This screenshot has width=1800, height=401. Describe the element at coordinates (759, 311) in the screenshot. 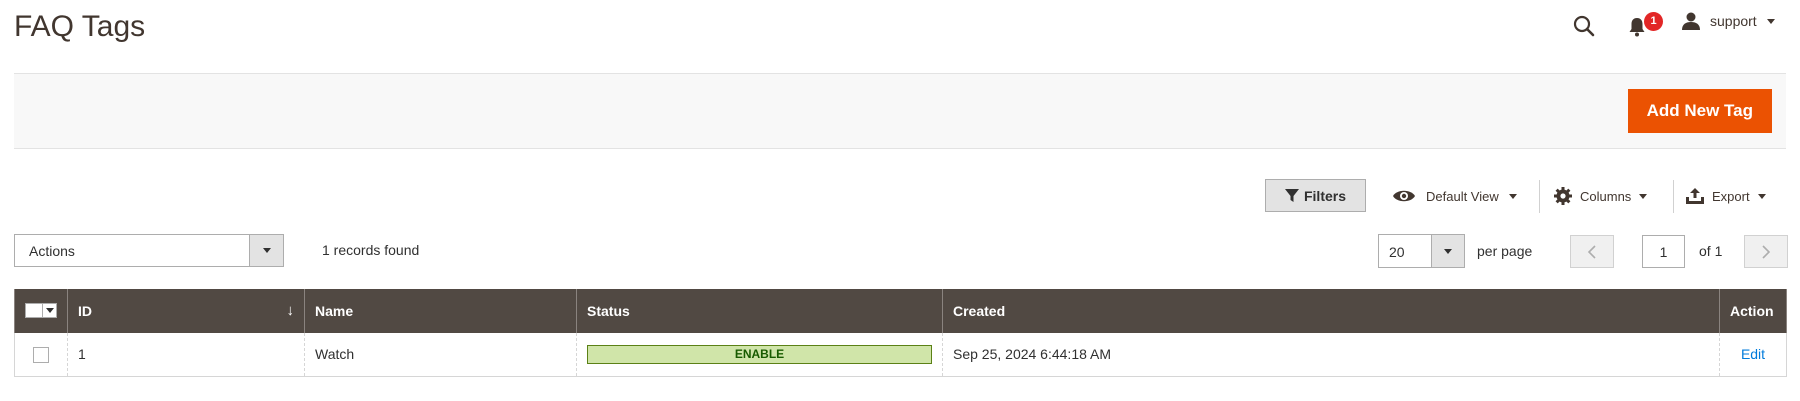

I see `column-header-status: Status` at that location.